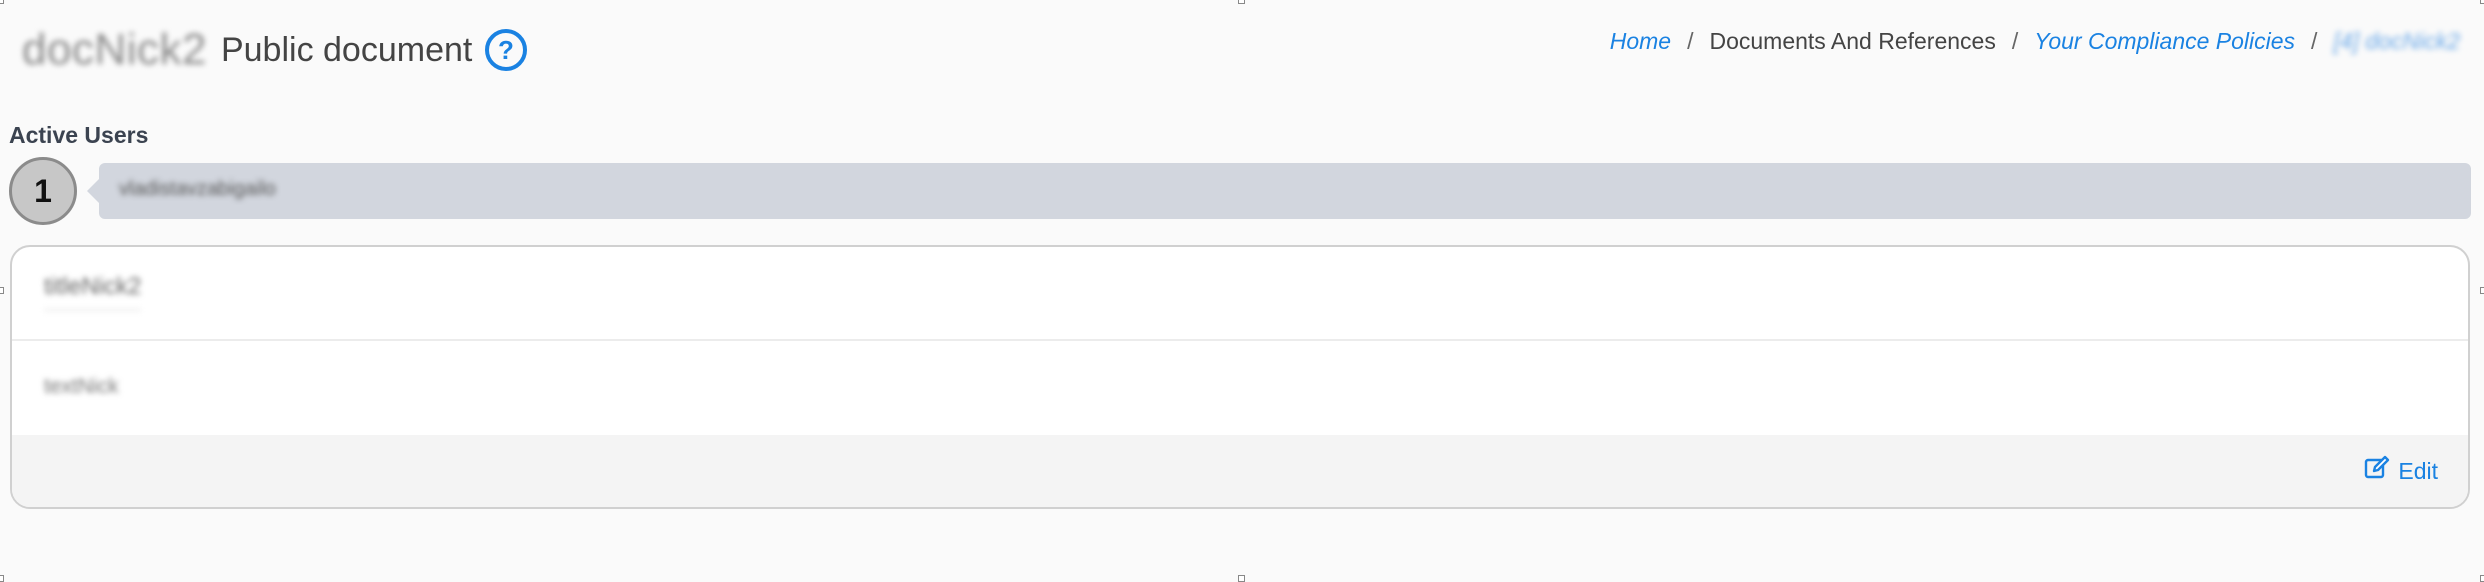 The height and width of the screenshot is (582, 2484). I want to click on page-title: docNick2 Public document ?, so click(275, 50).